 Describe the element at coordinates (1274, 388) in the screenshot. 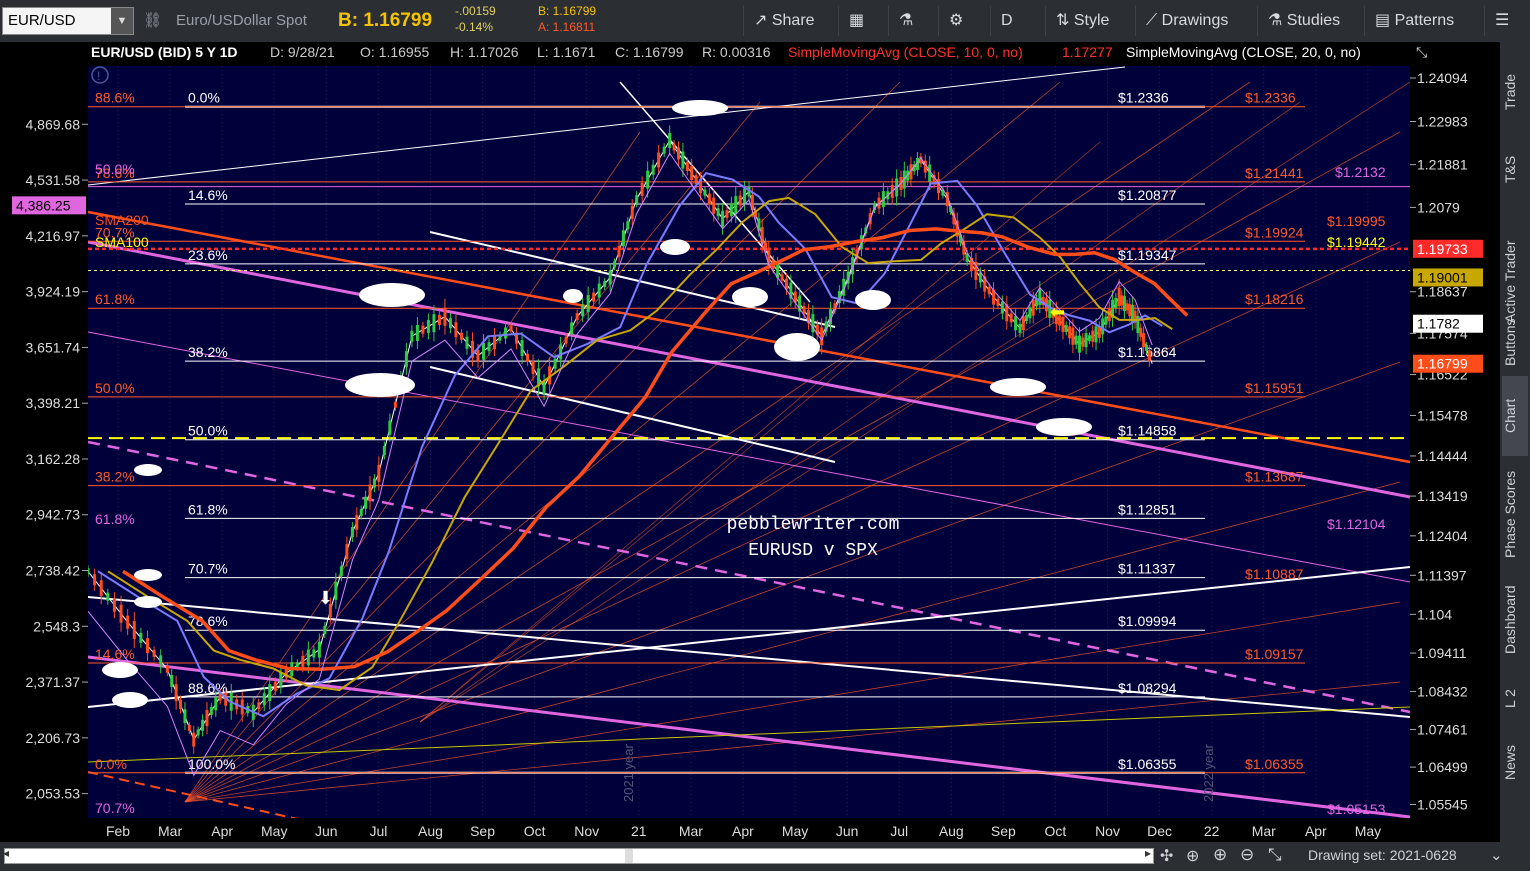

I see `fib-red-price: $1.15951` at that location.